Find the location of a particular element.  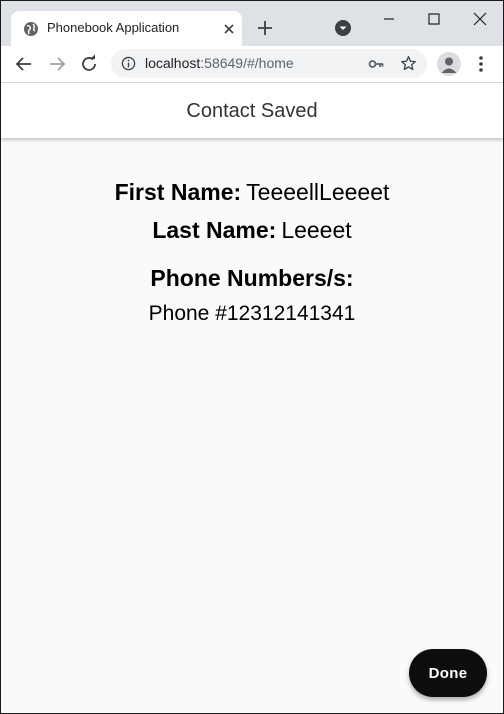

maximize-icon is located at coordinates (434, 19).